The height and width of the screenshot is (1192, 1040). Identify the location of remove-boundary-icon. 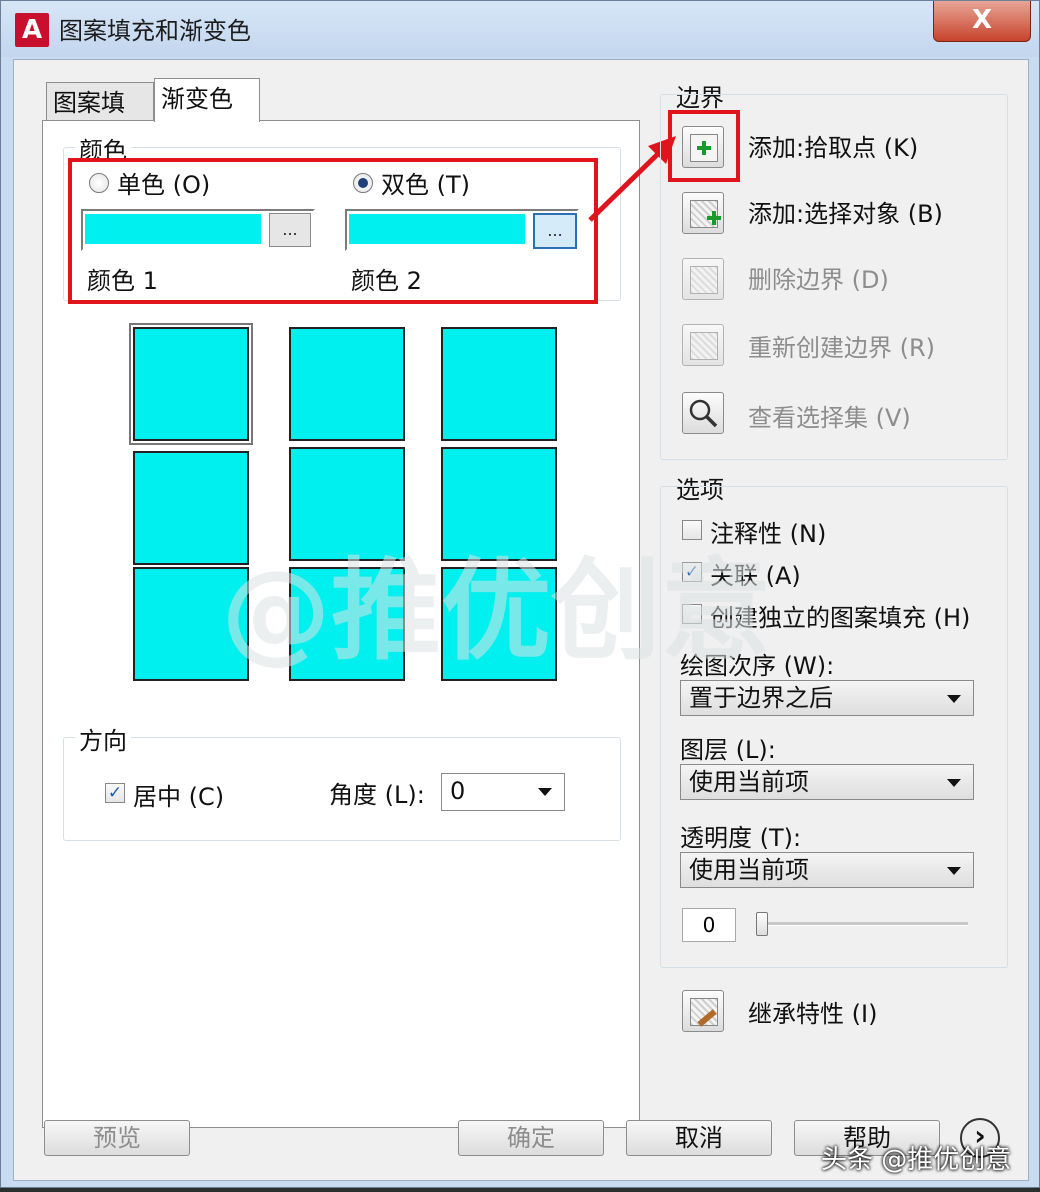
(704, 280).